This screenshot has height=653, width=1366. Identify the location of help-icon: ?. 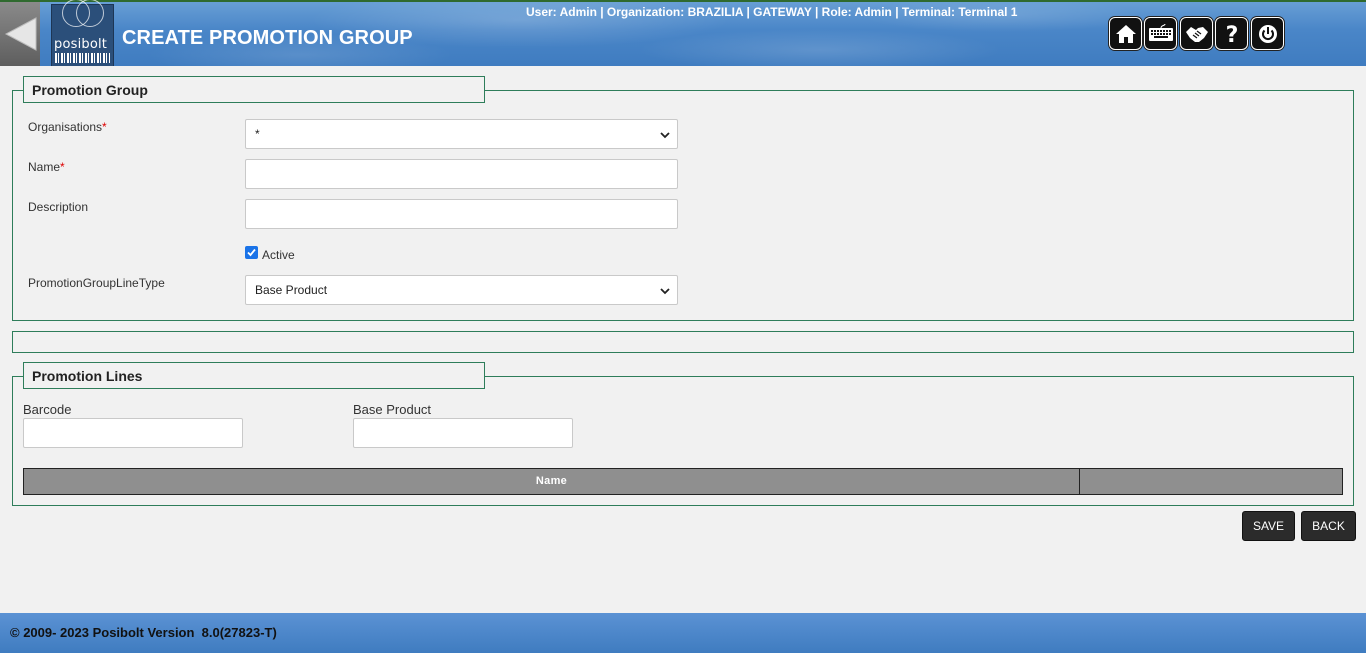
(1231, 34).